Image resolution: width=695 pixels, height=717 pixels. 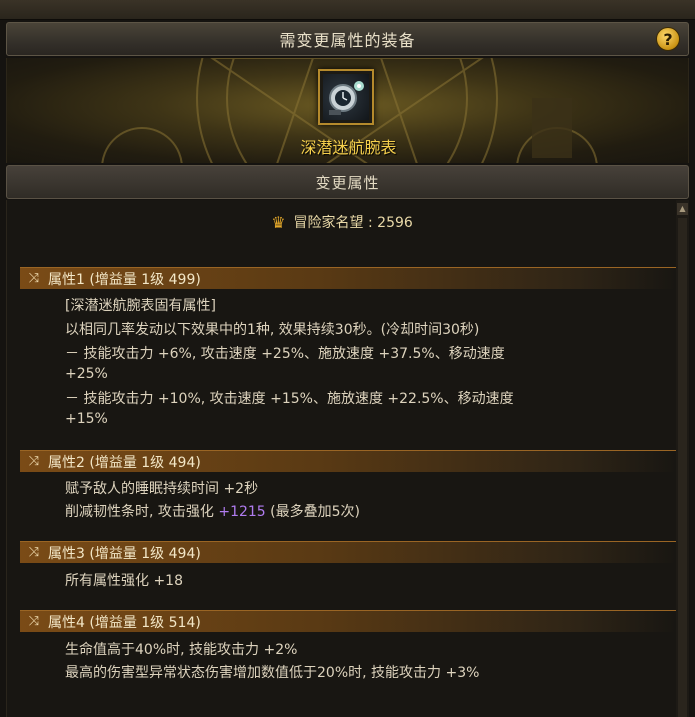 What do you see at coordinates (124, 581) in the screenshot?
I see `attribute-3-line: 所有属性强化 +18` at bounding box center [124, 581].